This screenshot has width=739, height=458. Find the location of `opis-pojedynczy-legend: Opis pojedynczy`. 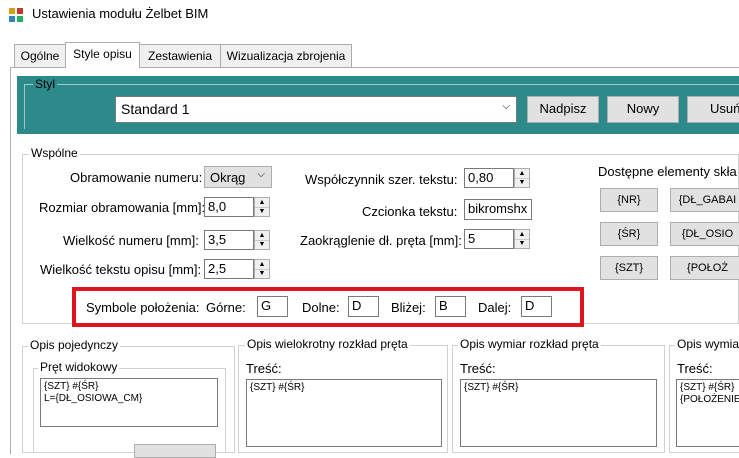

opis-pojedynczy-legend: Opis pojedynczy is located at coordinates (74, 345).